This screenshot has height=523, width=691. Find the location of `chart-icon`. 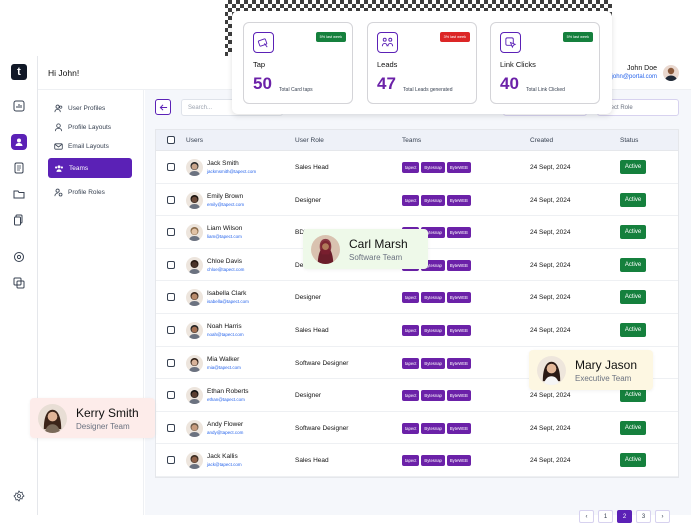

chart-icon is located at coordinates (19, 106).